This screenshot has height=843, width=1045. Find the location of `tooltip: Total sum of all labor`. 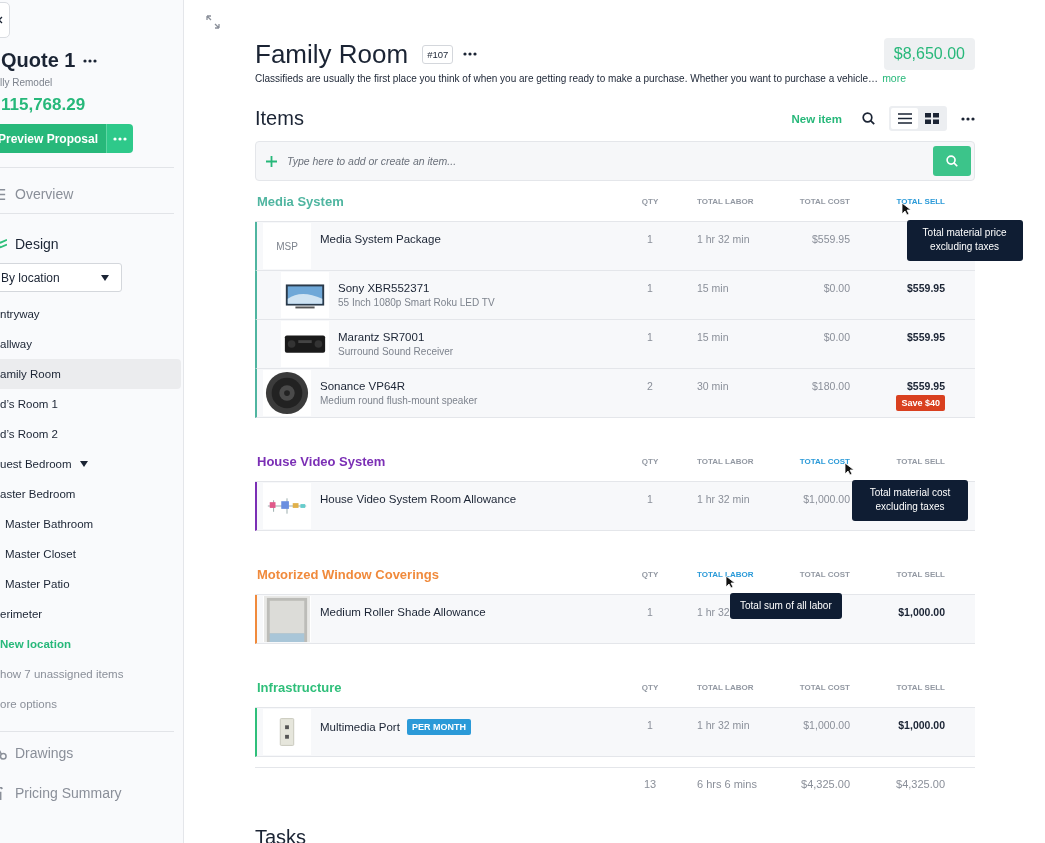

tooltip: Total sum of all labor is located at coordinates (786, 605).